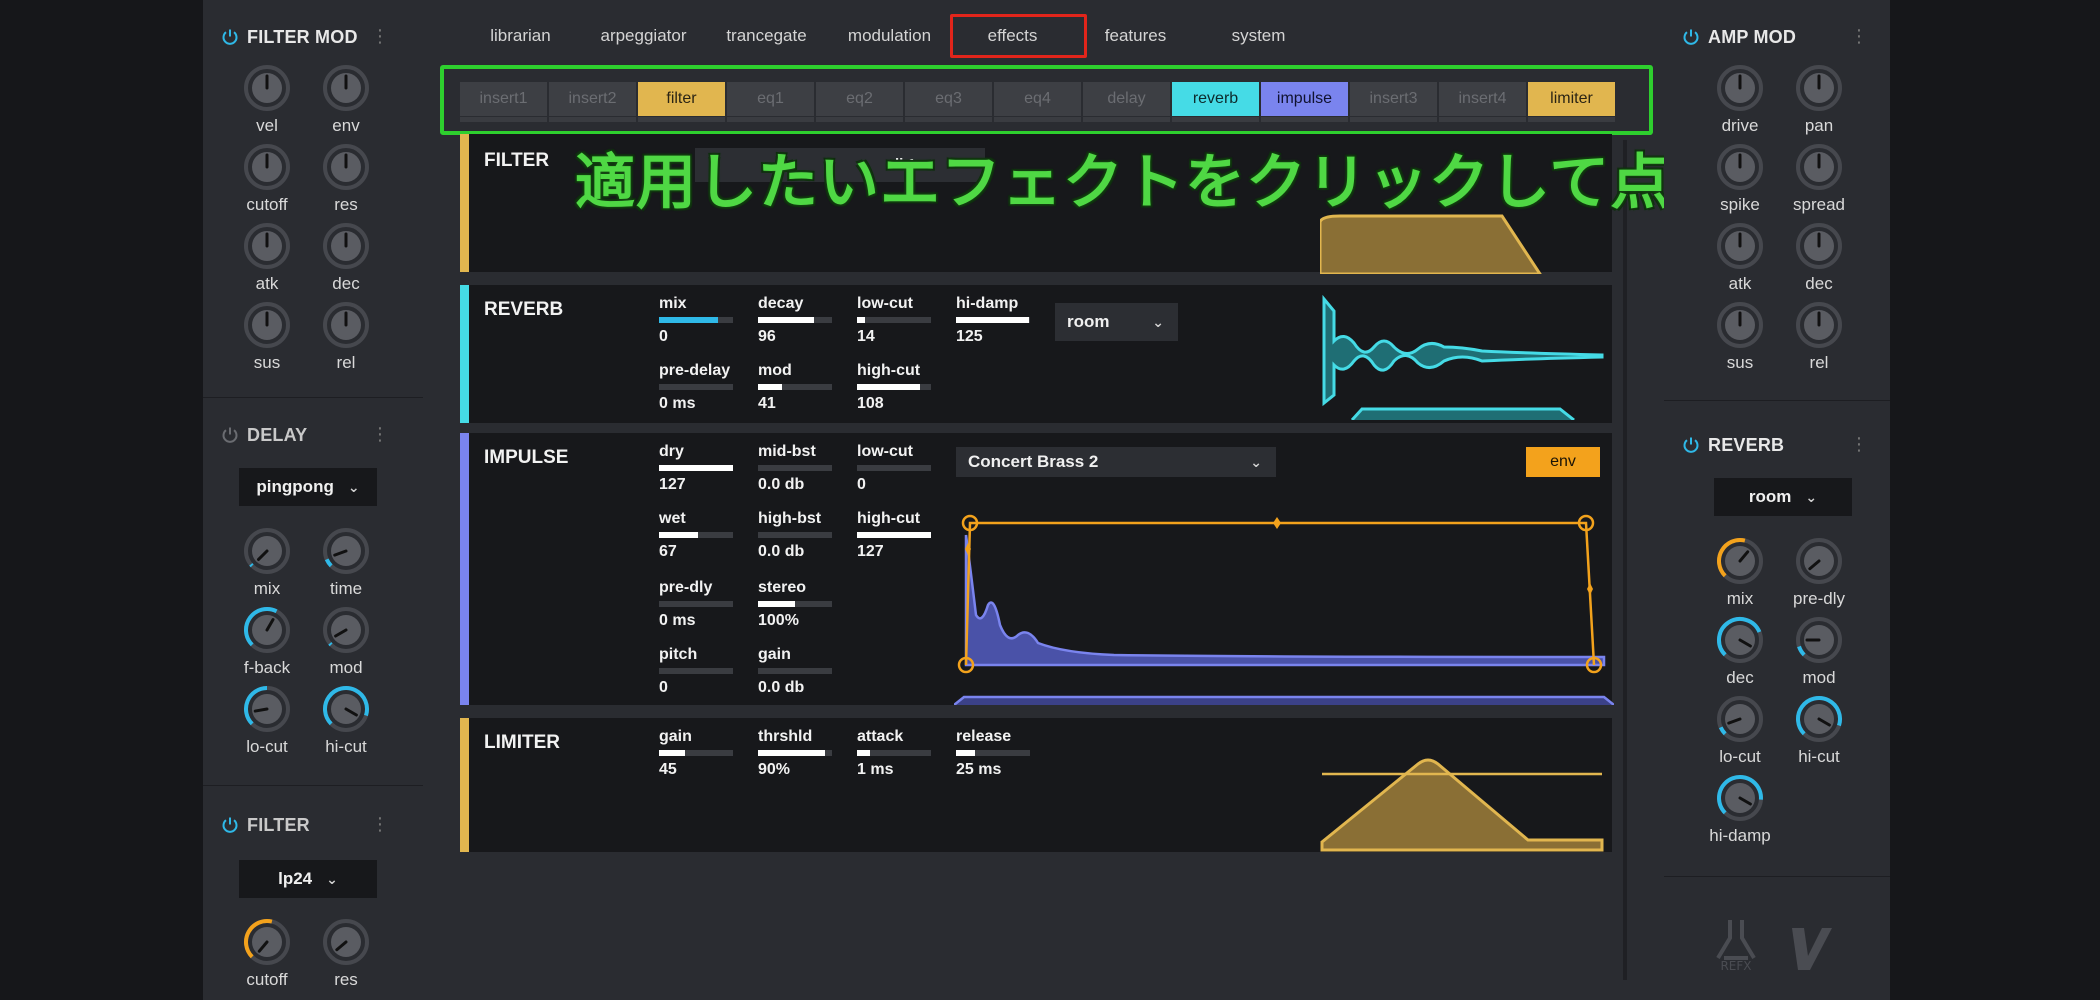 The width and height of the screenshot is (2100, 1000). Describe the element at coordinates (1819, 561) in the screenshot. I see `knob-pre-dly` at that location.